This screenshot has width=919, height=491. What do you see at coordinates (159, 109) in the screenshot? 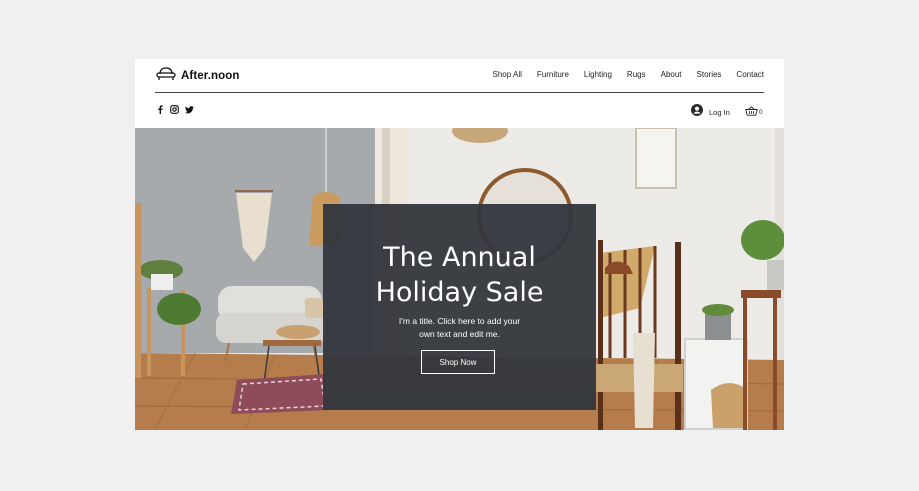
I see `facebook-icon` at bounding box center [159, 109].